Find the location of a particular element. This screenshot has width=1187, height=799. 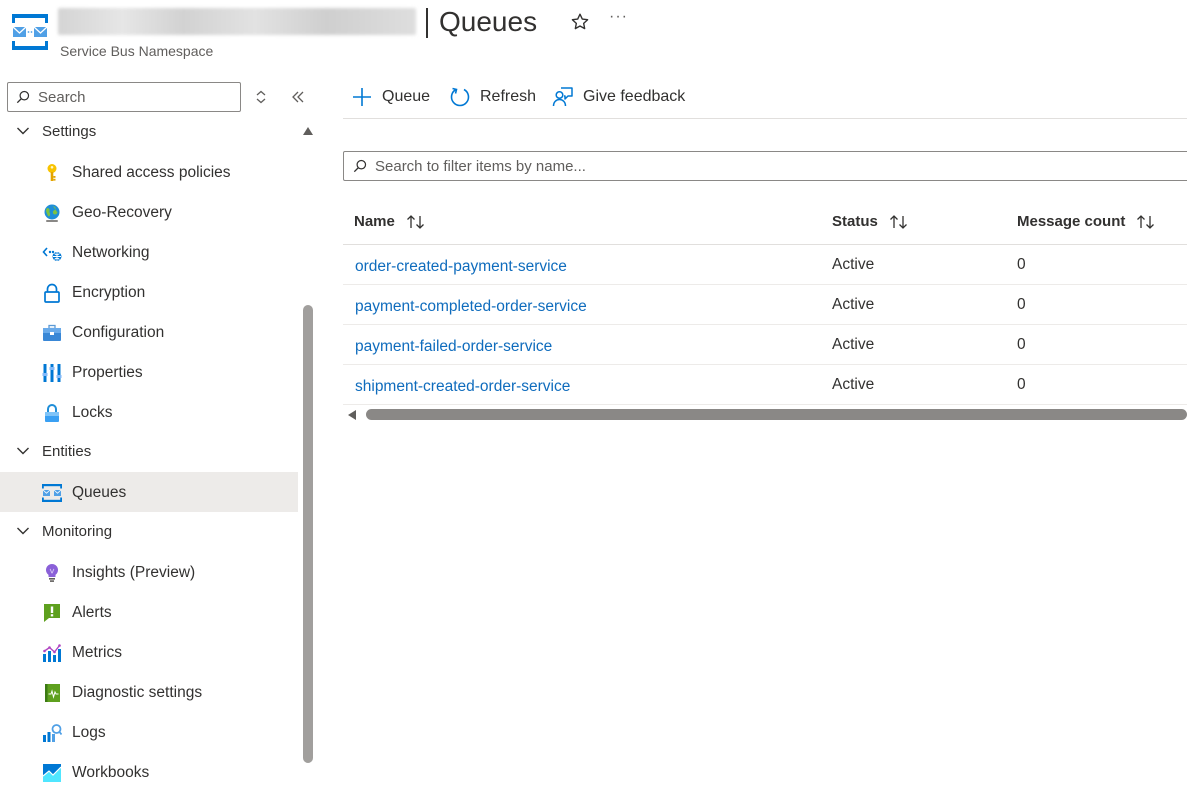

diagnostic-icon is located at coordinates (52, 693).